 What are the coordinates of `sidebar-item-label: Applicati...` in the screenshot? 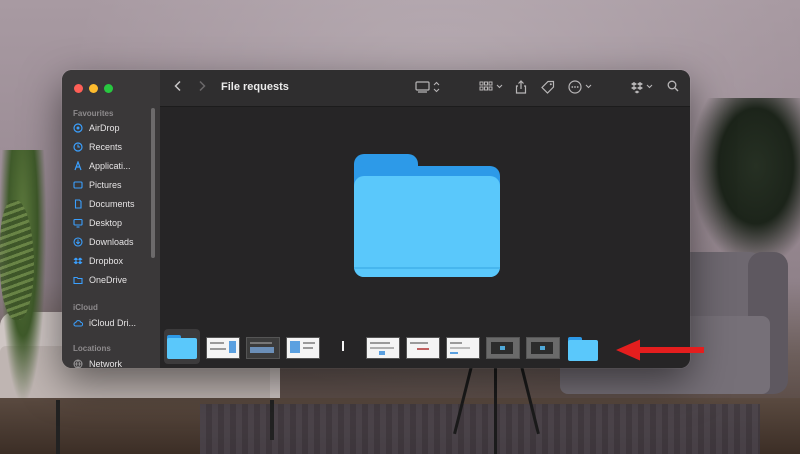 It's located at (110, 166).